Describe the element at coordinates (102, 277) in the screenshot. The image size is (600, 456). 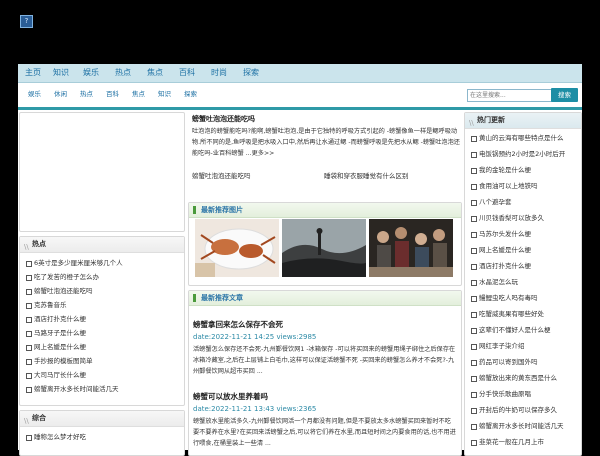
I see `list-item: 吃了发苦的橙子怎么办` at that location.